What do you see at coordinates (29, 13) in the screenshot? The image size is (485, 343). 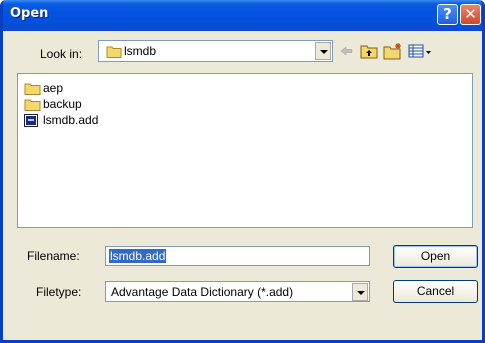 I see `dialog-title: Open` at bounding box center [29, 13].